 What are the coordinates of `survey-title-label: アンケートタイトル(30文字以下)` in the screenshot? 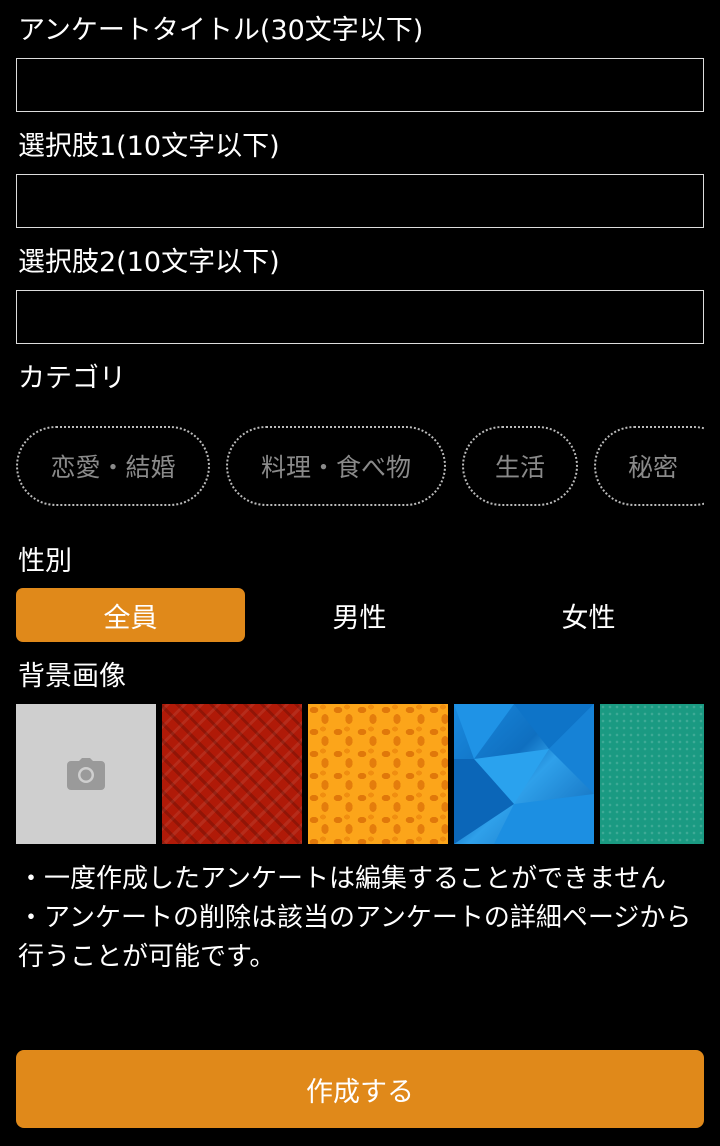 It's located at (221, 30).